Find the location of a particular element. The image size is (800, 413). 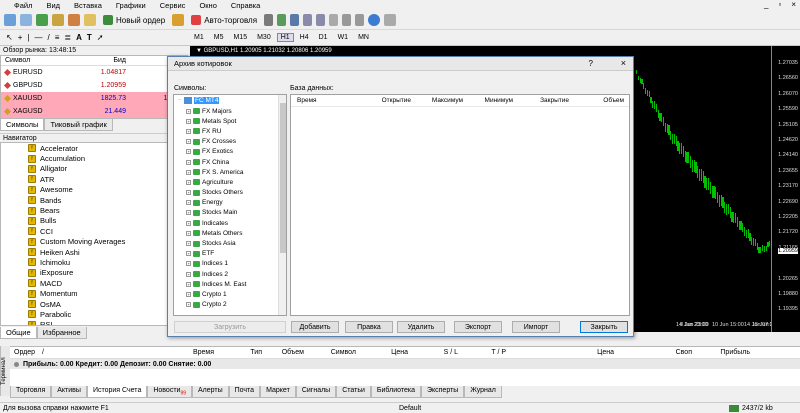

tree-folder: + Energy is located at coordinates (230, 203).